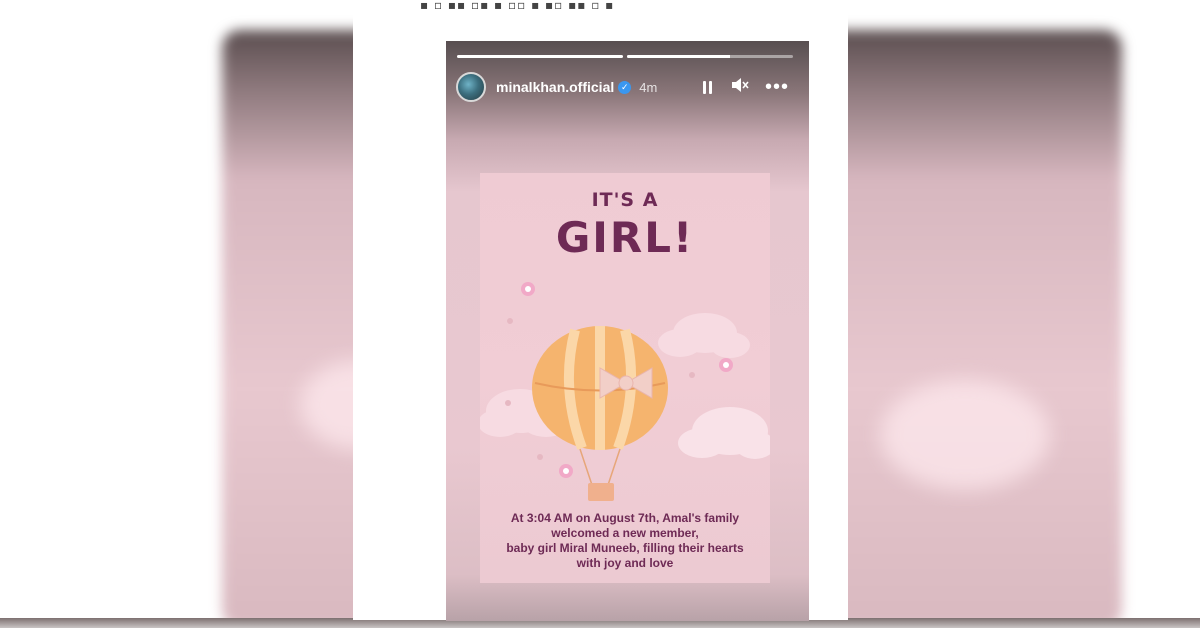 This screenshot has width=1200, height=628. What do you see at coordinates (471, 87) in the screenshot?
I see `avatar` at bounding box center [471, 87].